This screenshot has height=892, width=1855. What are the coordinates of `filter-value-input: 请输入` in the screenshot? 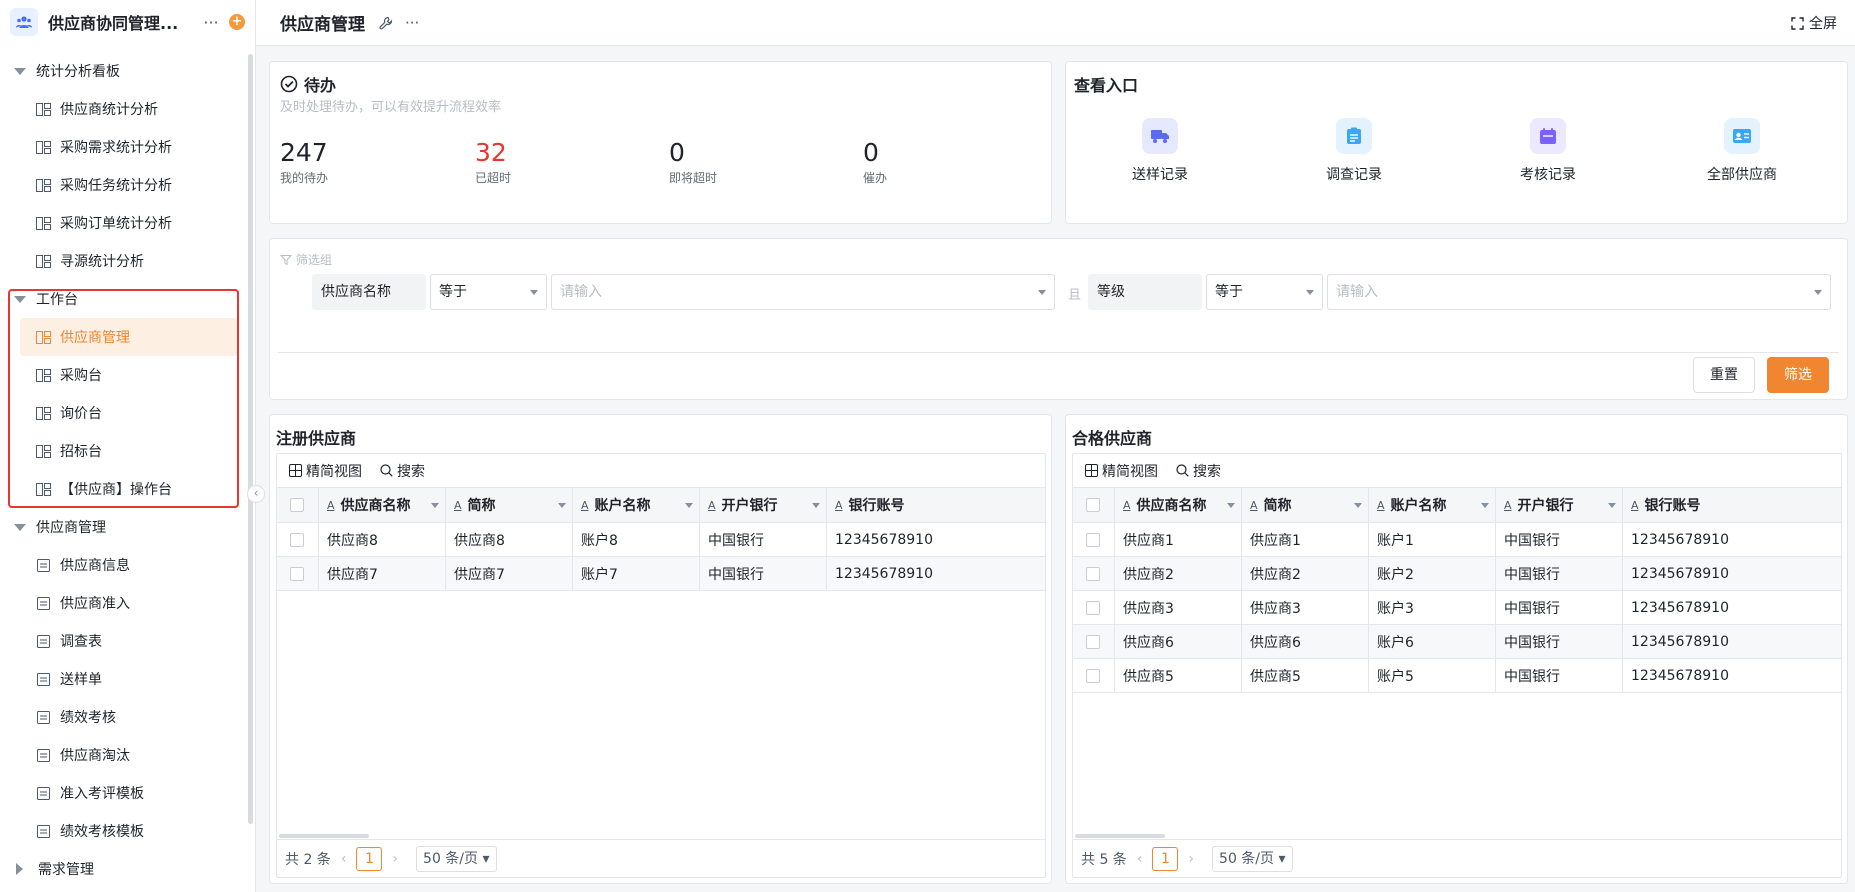 It's located at (803, 292).